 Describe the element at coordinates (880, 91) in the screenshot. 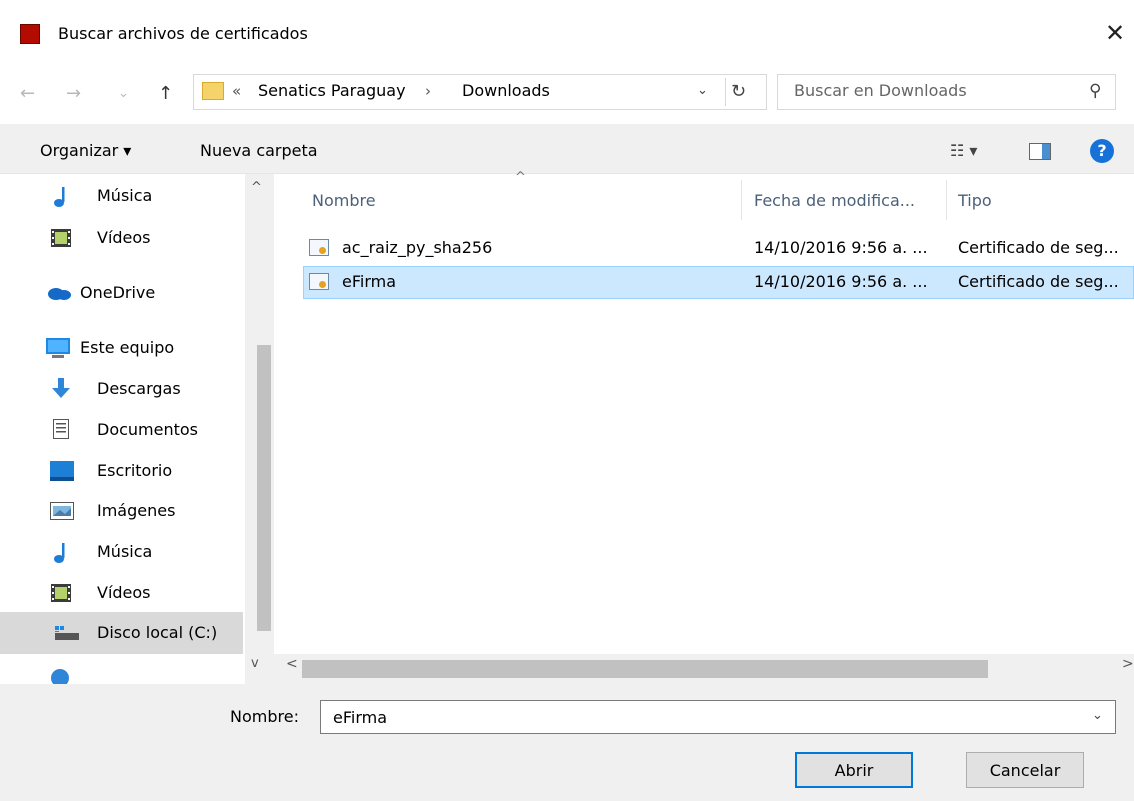

I see `search-input: Buscar en Downloads` at that location.